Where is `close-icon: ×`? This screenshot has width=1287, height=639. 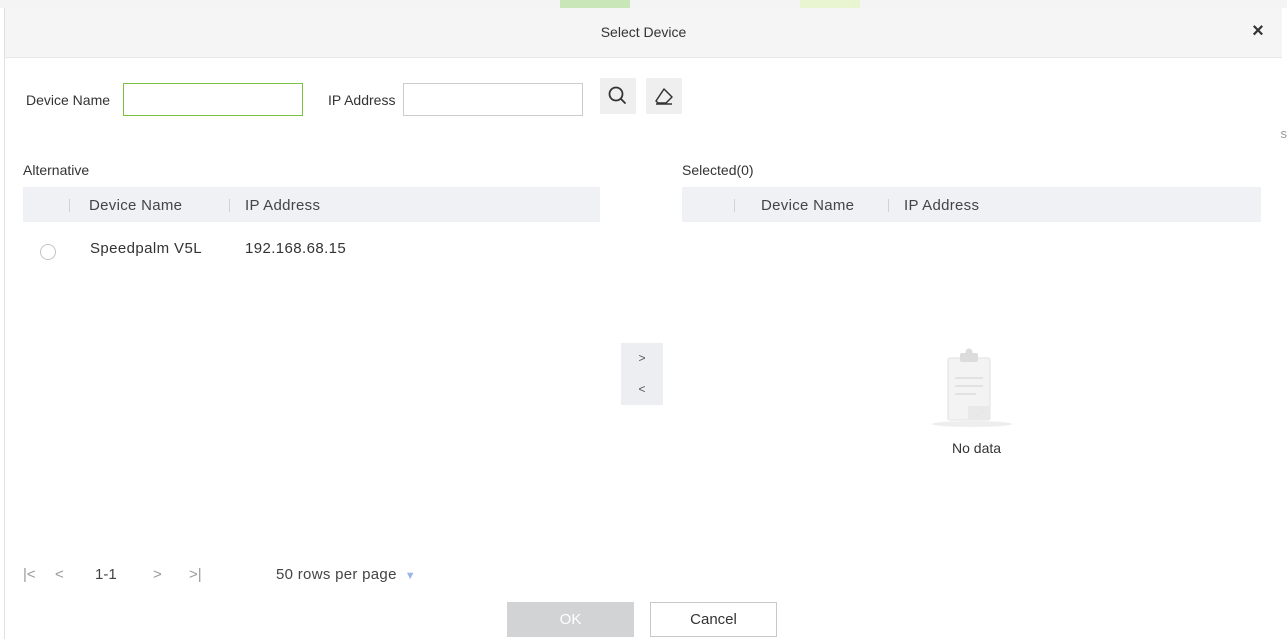
close-icon: × is located at coordinates (1258, 31).